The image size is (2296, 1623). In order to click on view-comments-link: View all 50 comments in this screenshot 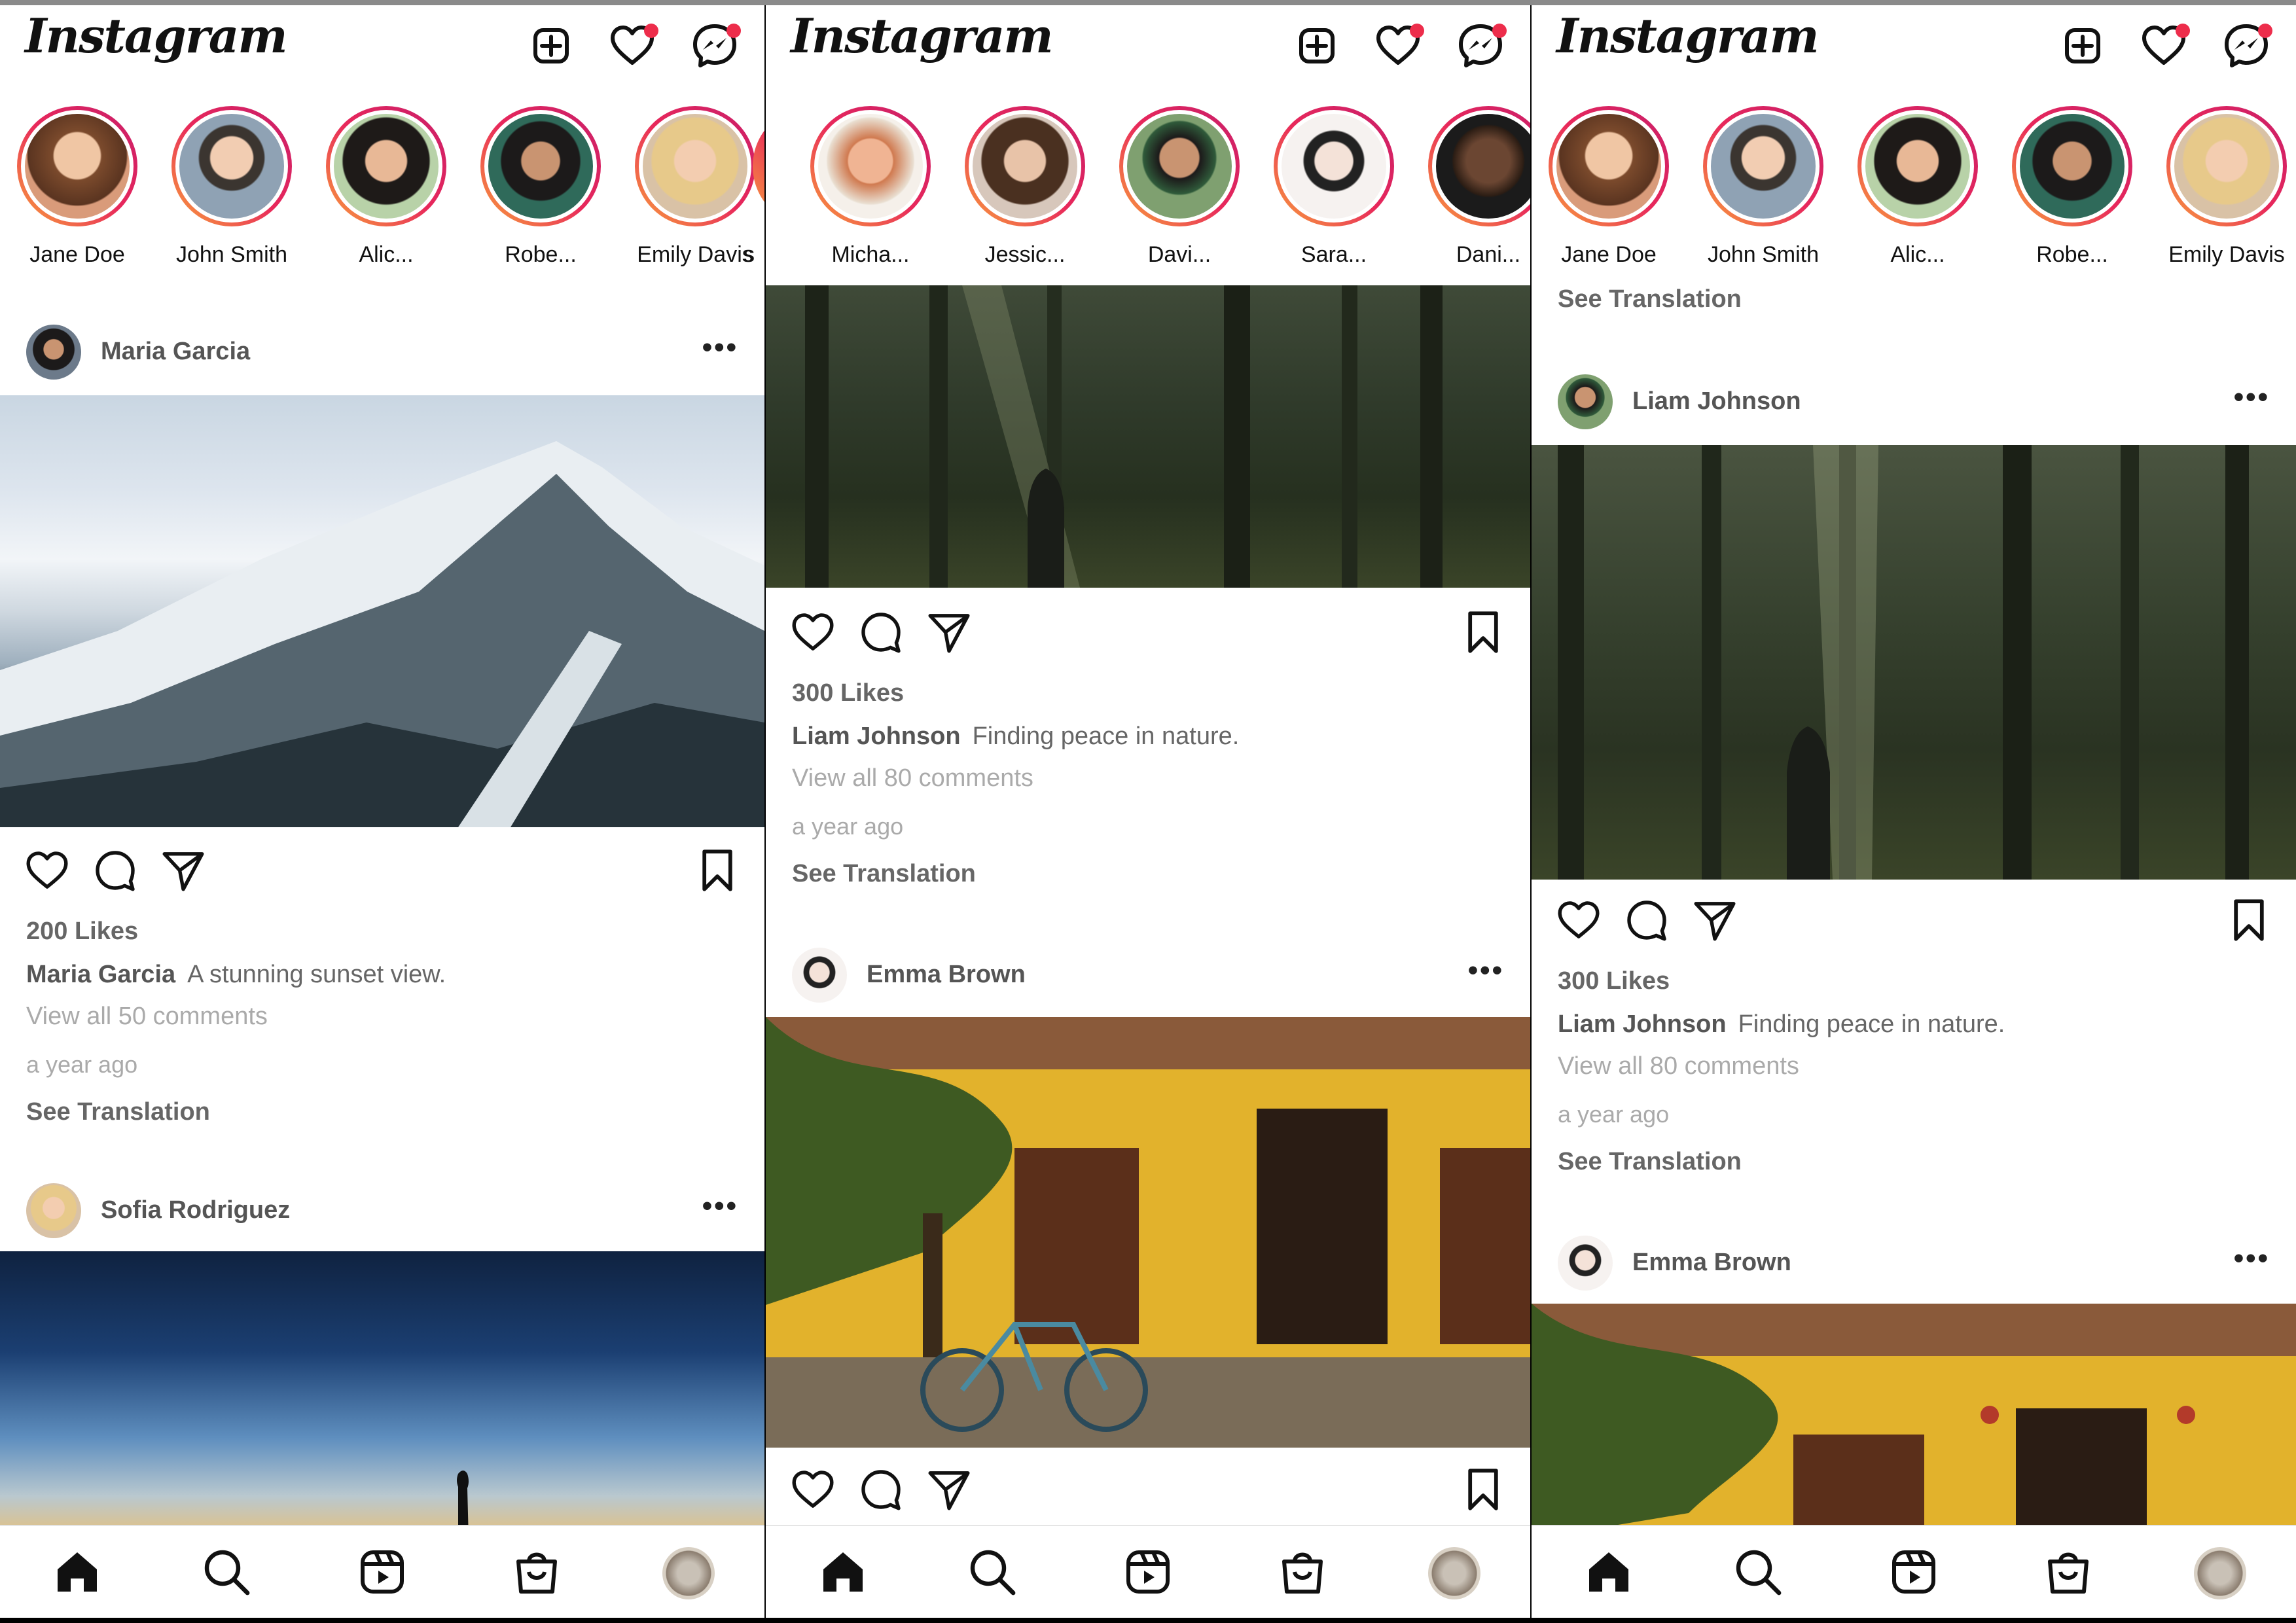, I will do `click(147, 1017)`.